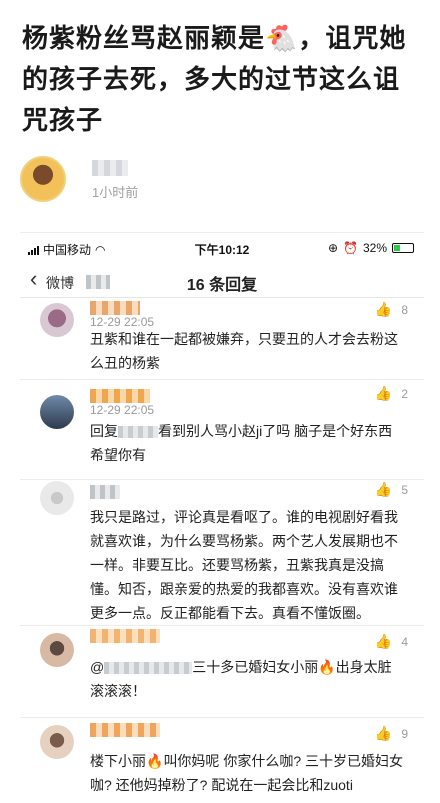  Describe the element at coordinates (350, 248) in the screenshot. I see `alarm-icon: ⏰` at that location.